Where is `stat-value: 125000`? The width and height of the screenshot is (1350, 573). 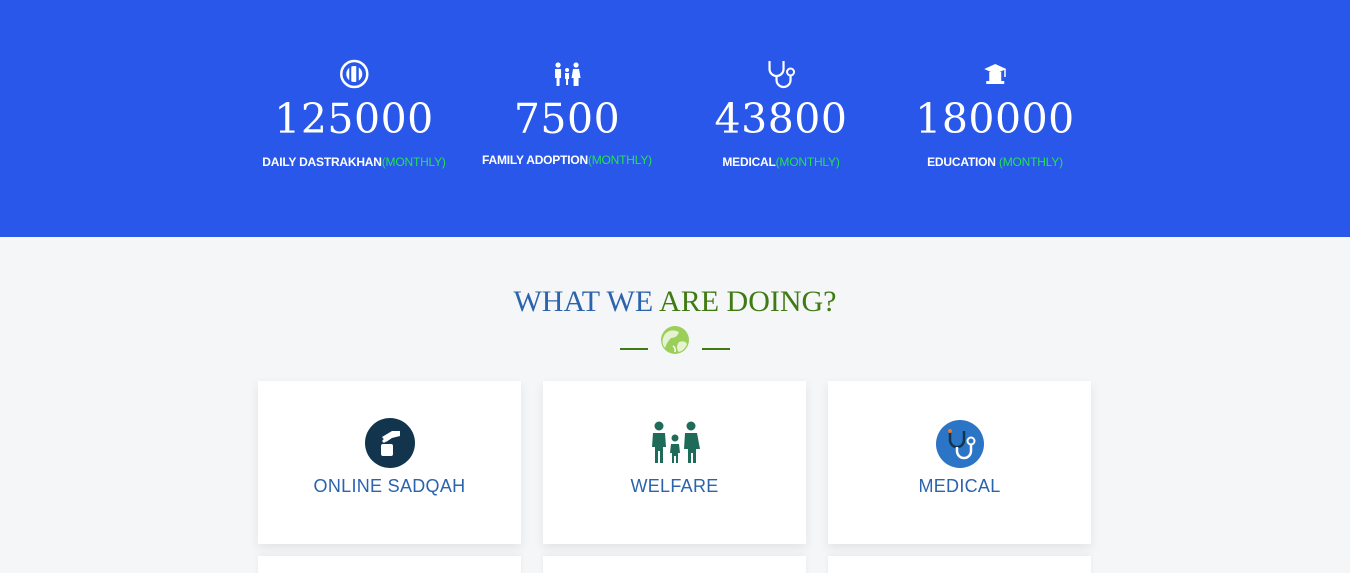
stat-value: 125000 is located at coordinates (354, 119).